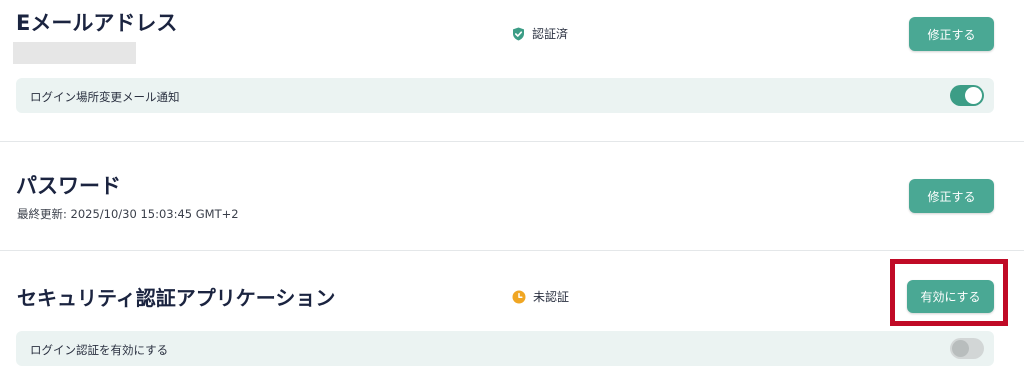 Image resolution: width=1024 pixels, height=378 pixels. I want to click on enable-authenticator-button: 有効にする, so click(950, 296).